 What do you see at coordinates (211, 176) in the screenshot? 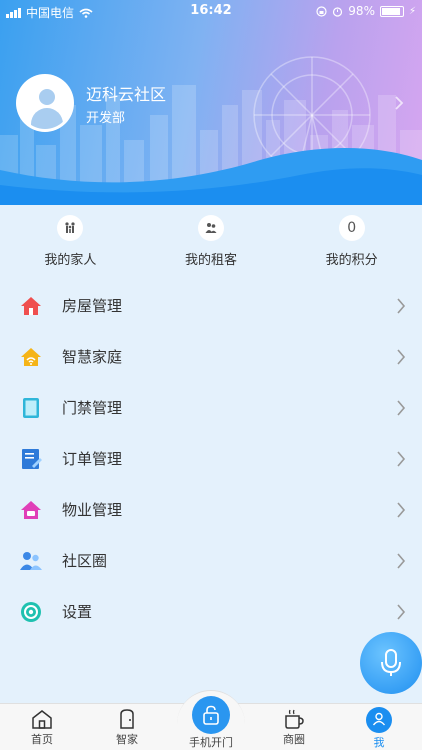
I see `header-wave` at bounding box center [211, 176].